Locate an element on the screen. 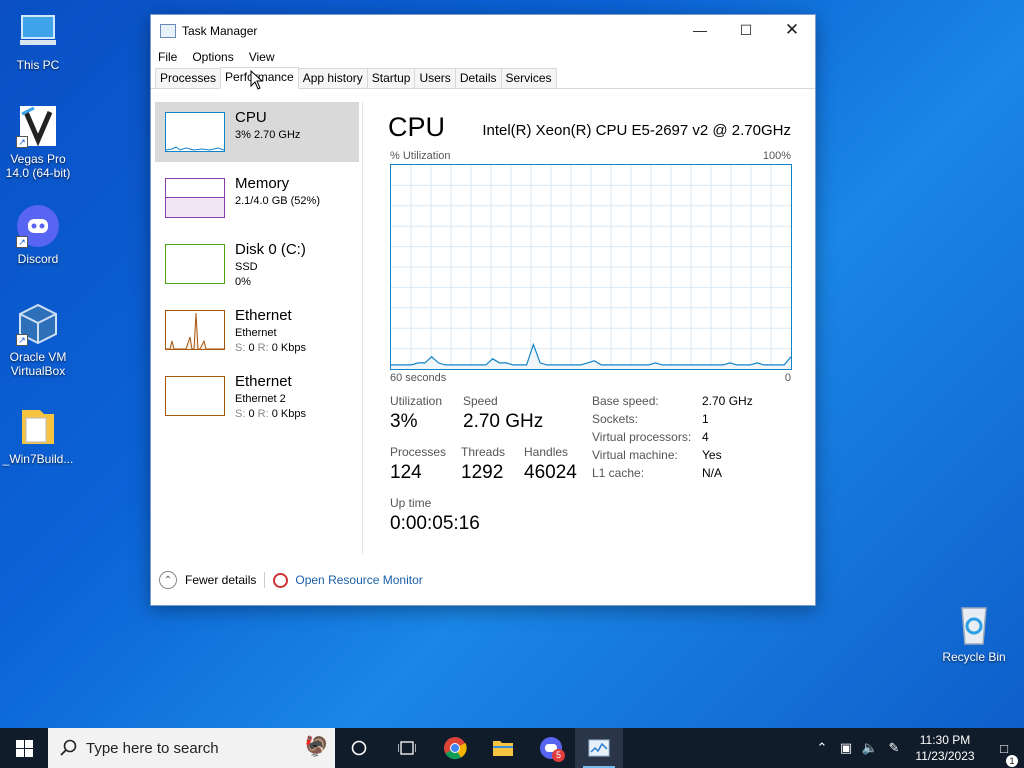 The image size is (1024, 768). search-icon is located at coordinates (68, 747).